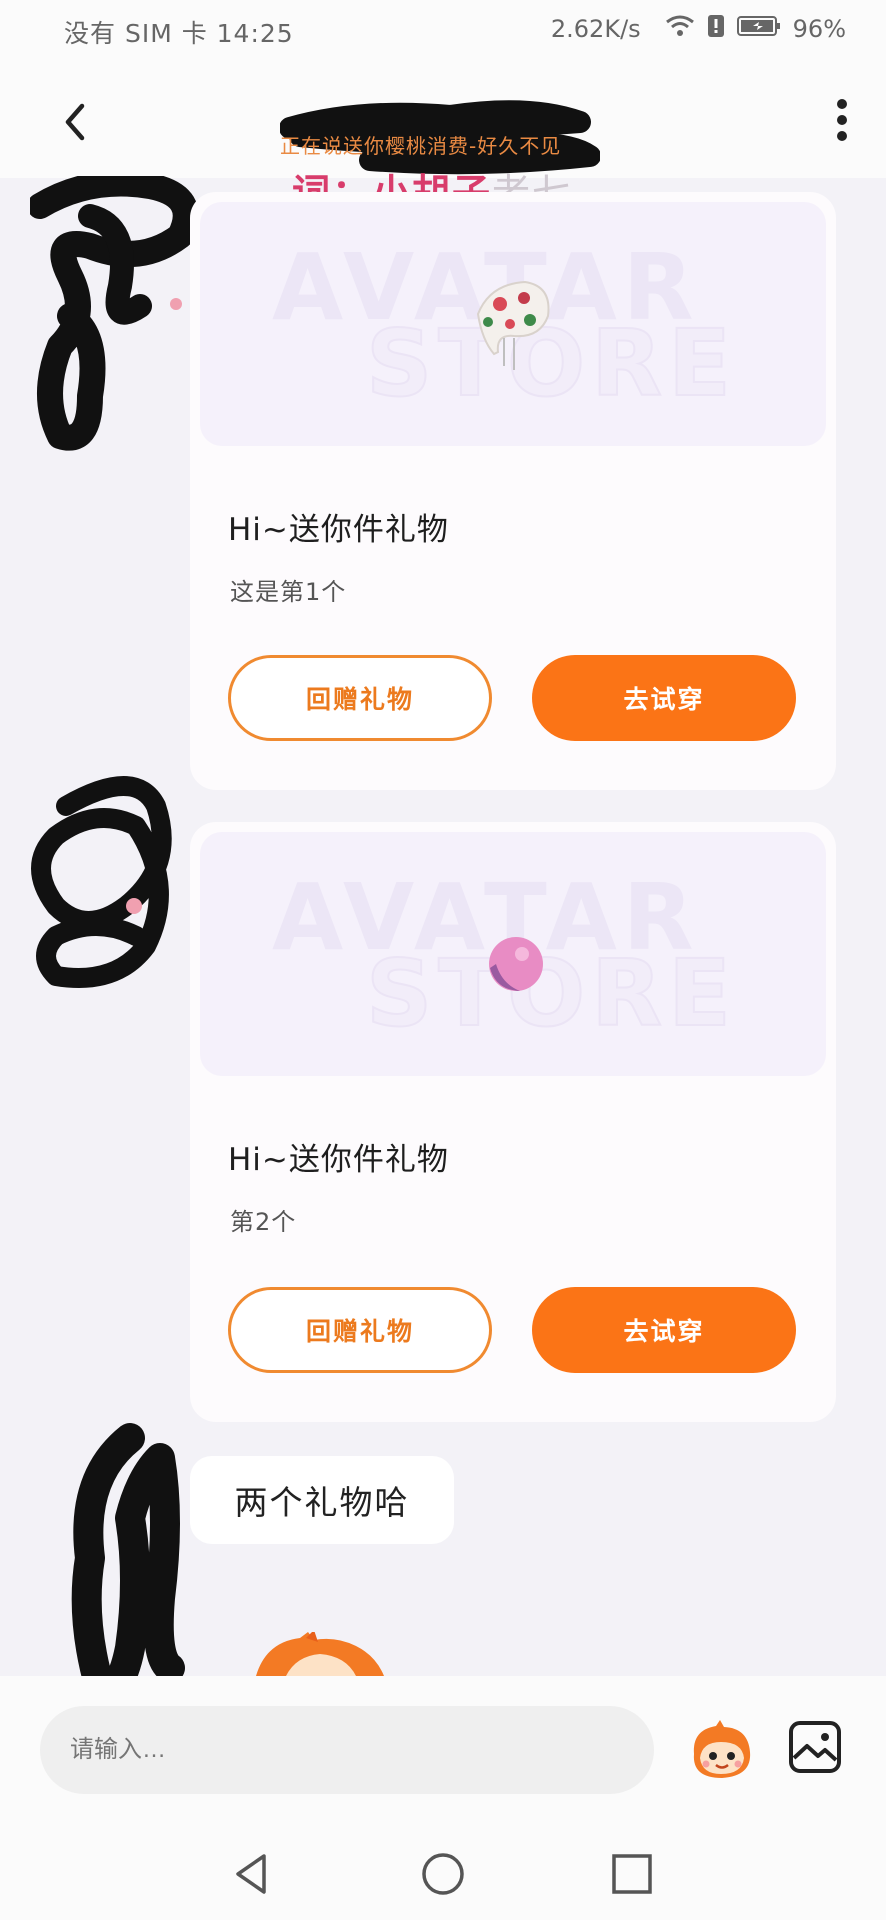 This screenshot has width=886, height=1920. Describe the element at coordinates (680, 29) in the screenshot. I see `wifi-icon` at that location.